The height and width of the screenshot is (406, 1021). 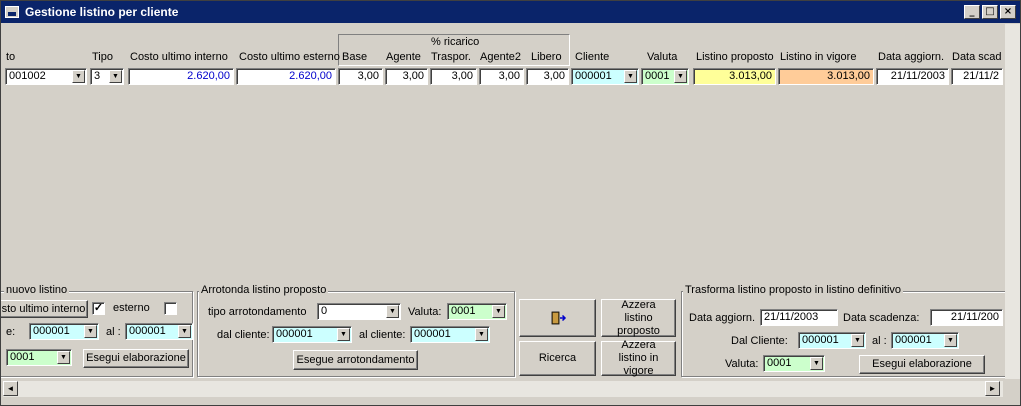 I want to click on trasforma-data-scadenza-field: 21/11/200, so click(x=966, y=317).